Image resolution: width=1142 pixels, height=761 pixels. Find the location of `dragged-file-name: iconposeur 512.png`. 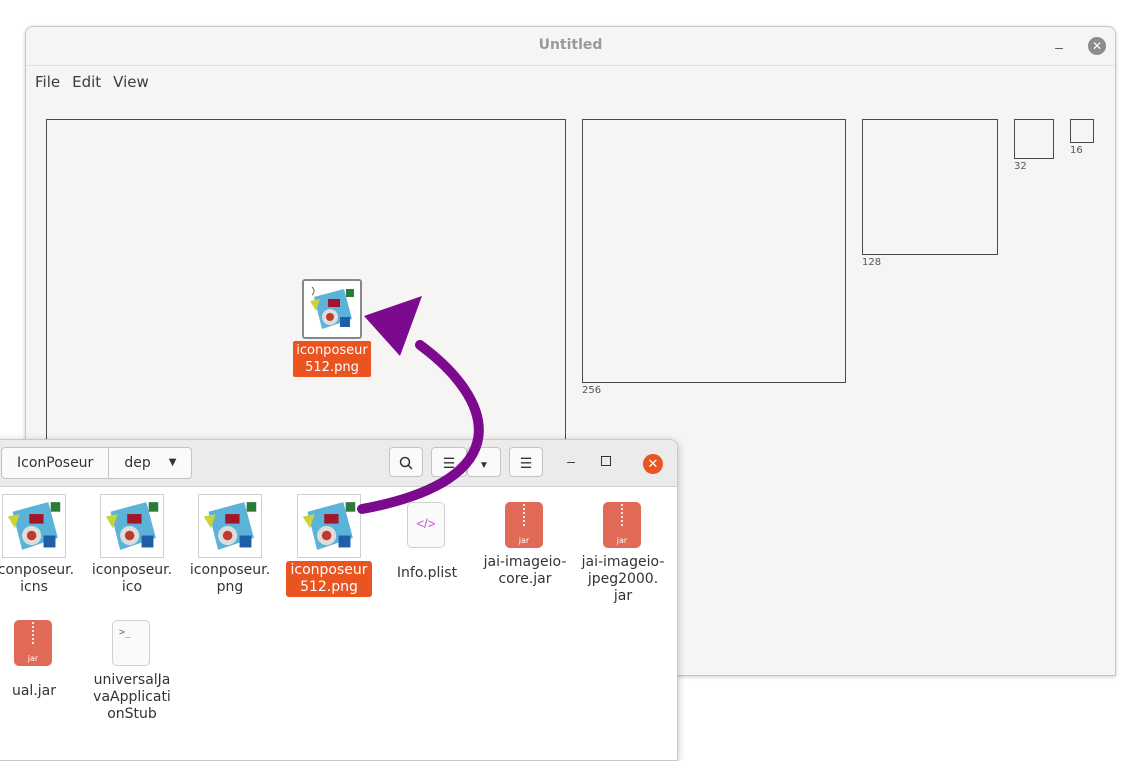

dragged-file-name: iconposeur 512.png is located at coordinates (332, 359).